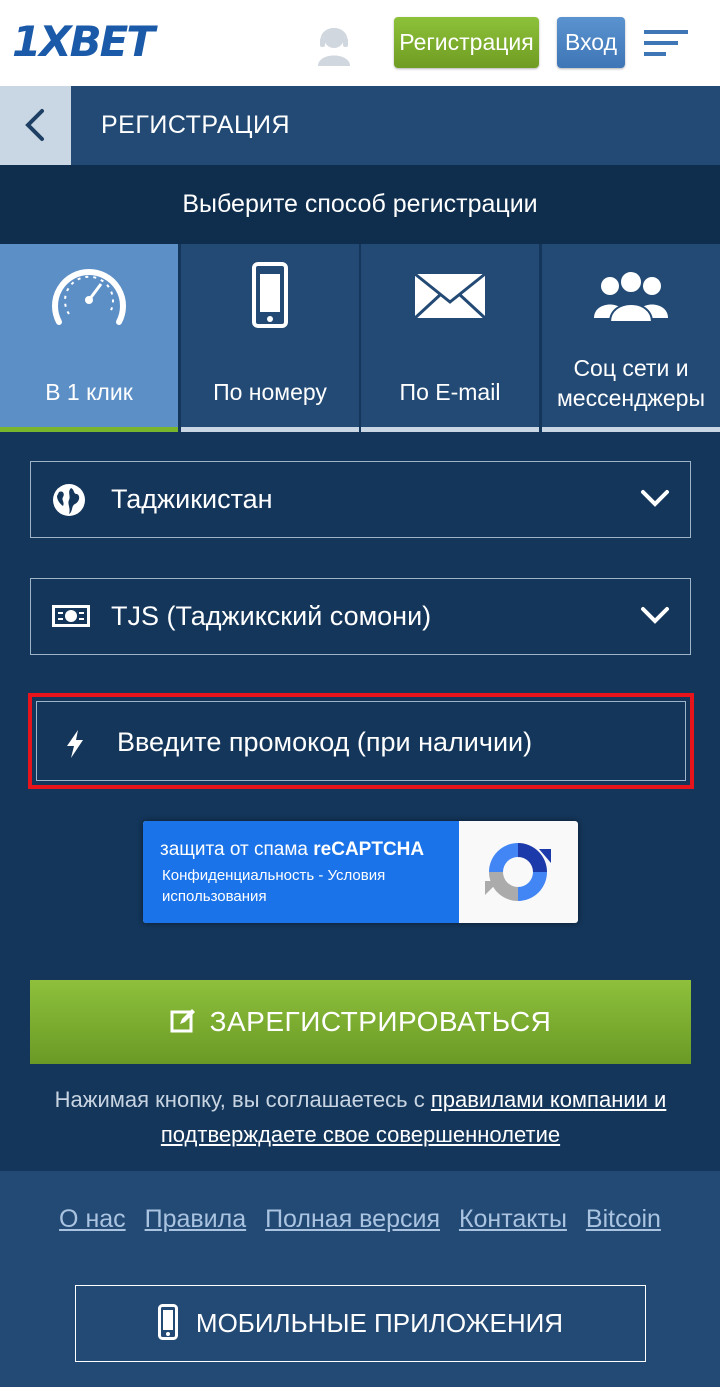  I want to click on globe-icon, so click(69, 500).